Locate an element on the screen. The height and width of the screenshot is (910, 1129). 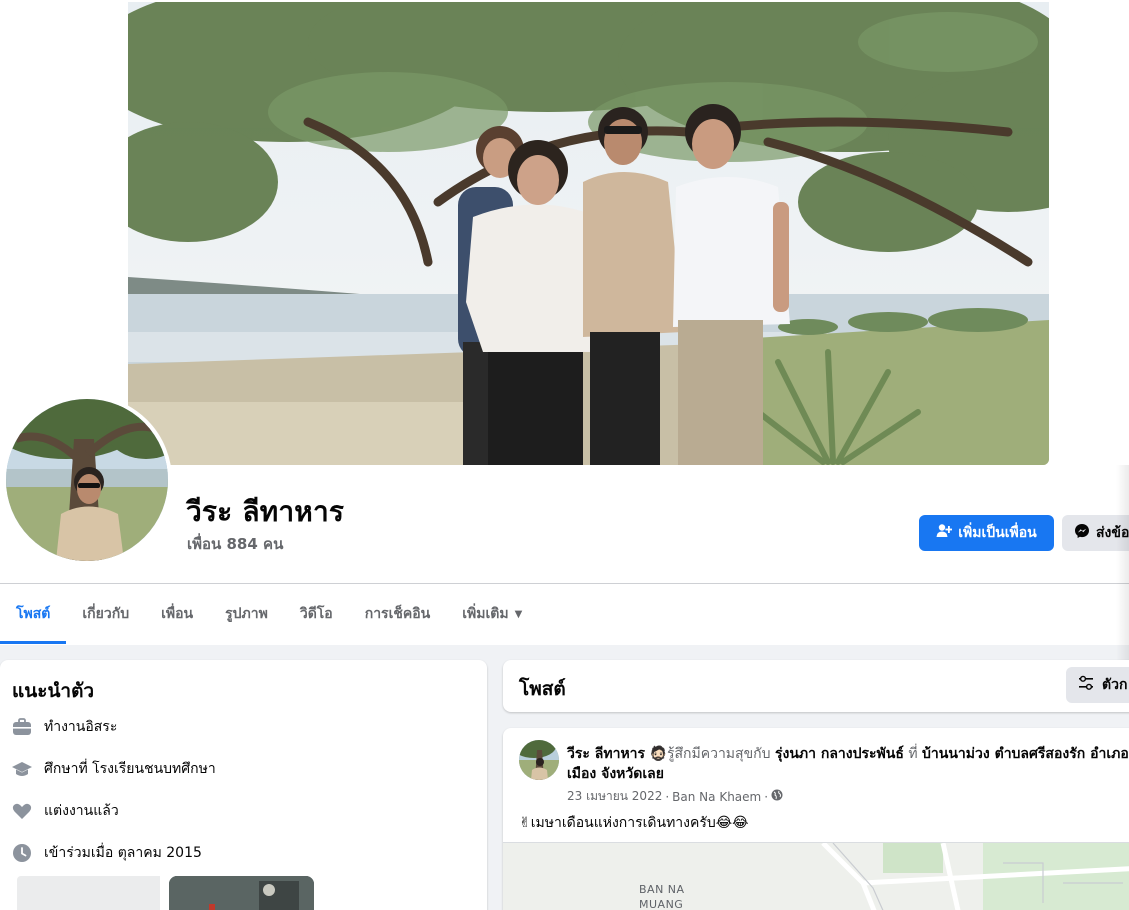
intro-item-joined: เข้าร่วมเมื่อ ตุลาคม 2015 is located at coordinates (107, 853).